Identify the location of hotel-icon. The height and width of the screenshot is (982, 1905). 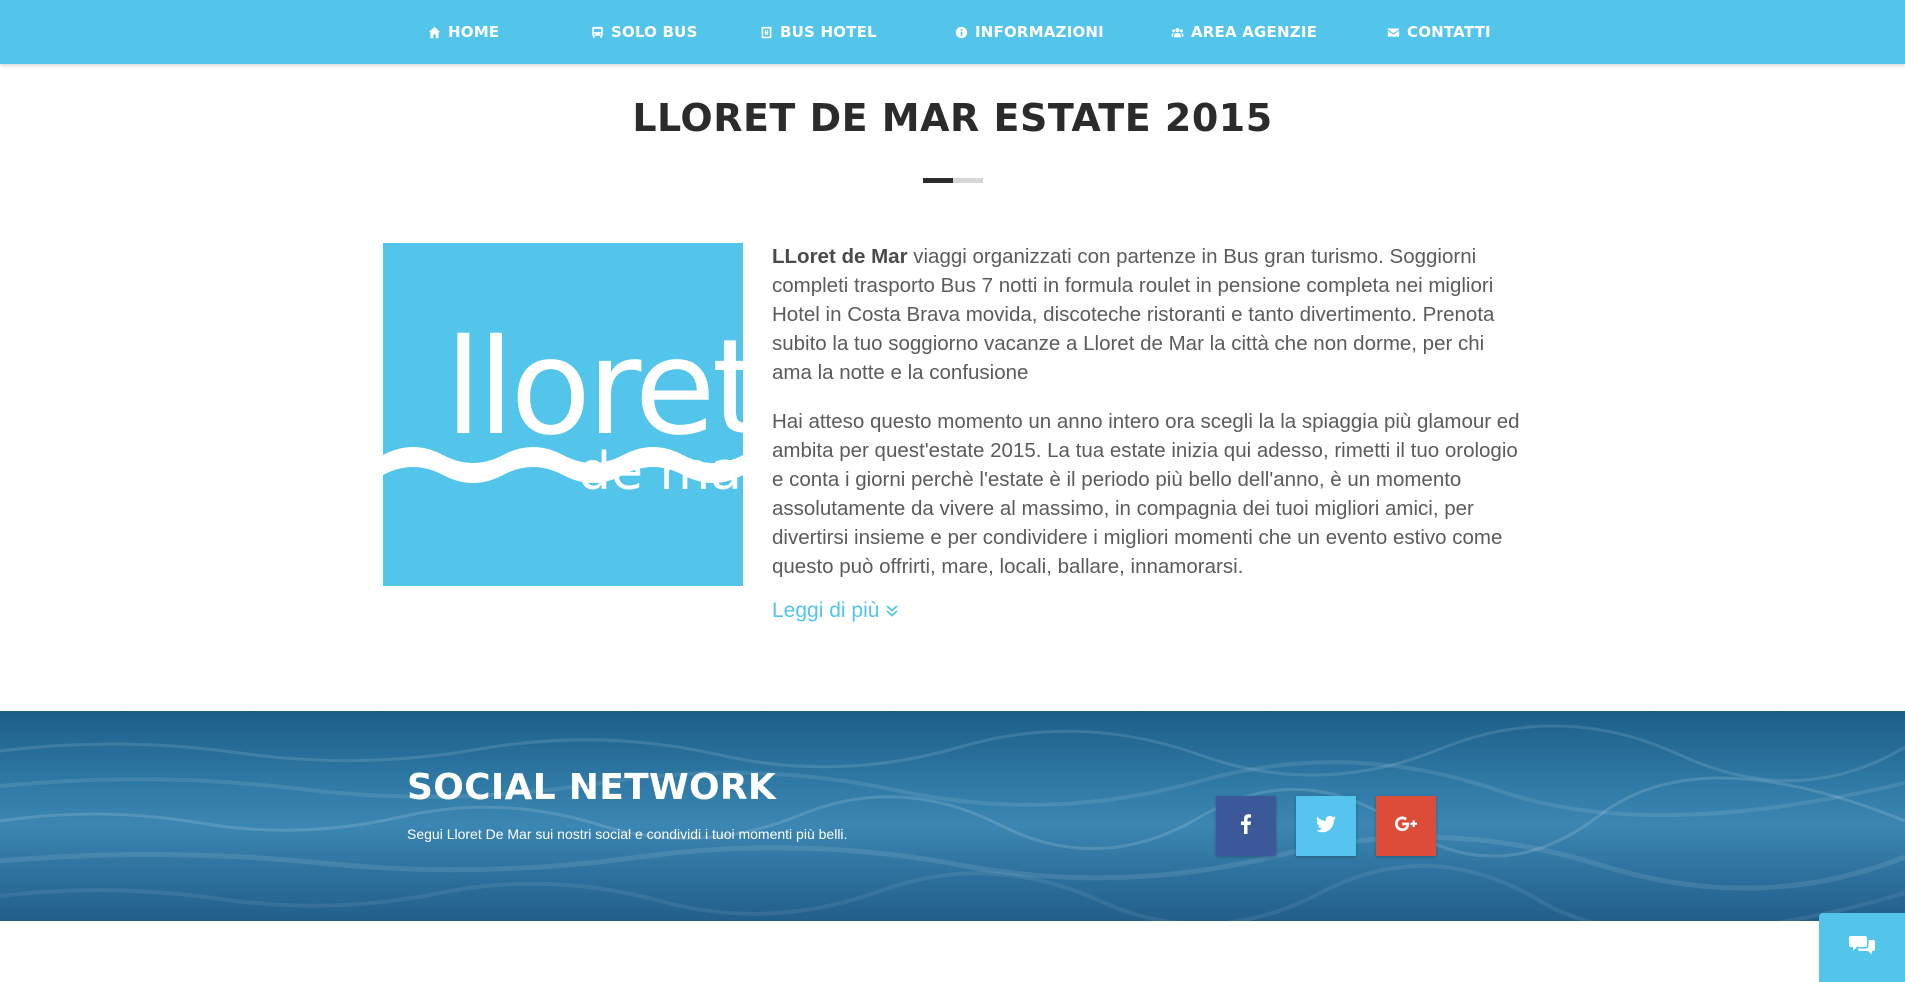
(766, 32).